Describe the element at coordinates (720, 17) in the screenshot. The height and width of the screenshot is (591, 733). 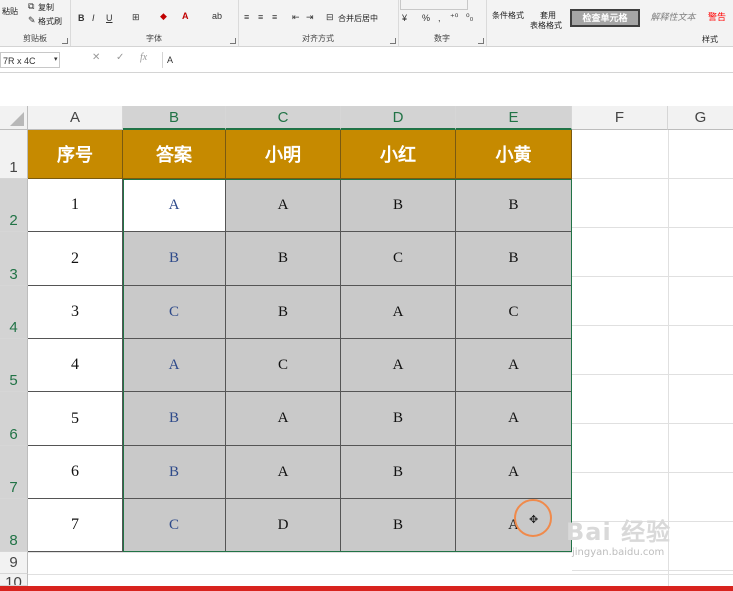
I see `warning-style: 警告` at that location.